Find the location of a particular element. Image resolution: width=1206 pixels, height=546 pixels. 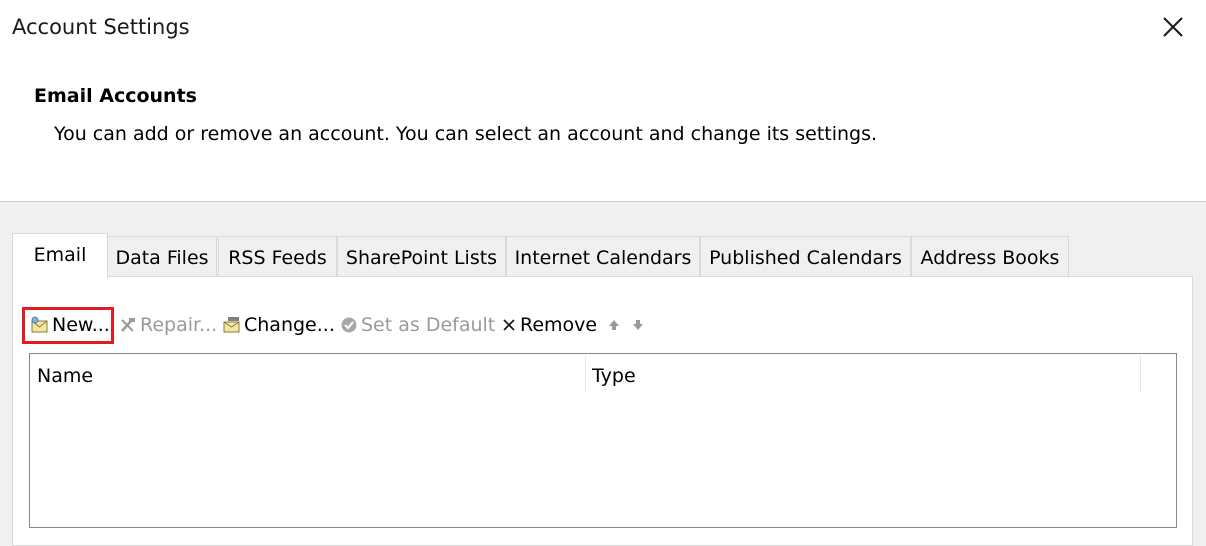

remove-button-label: Remove is located at coordinates (559, 325).